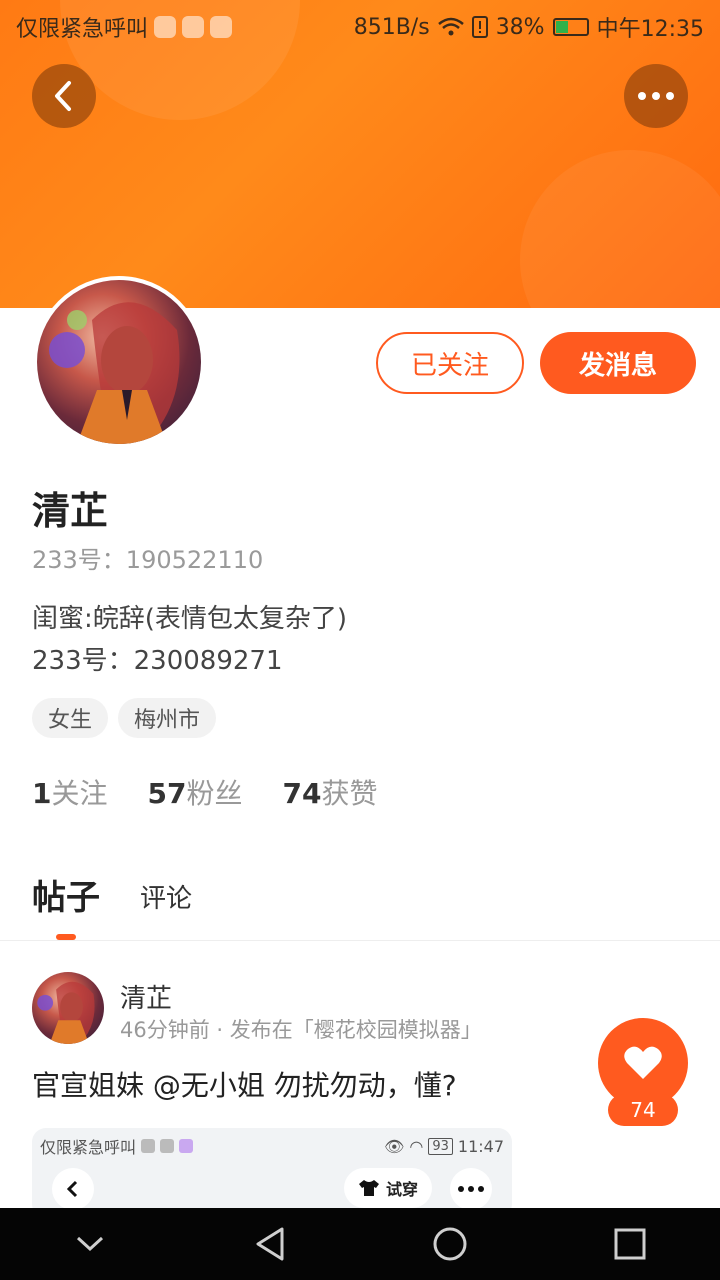 The image size is (720, 1280). I want to click on image-try-on-button: 试穿, so click(388, 1188).